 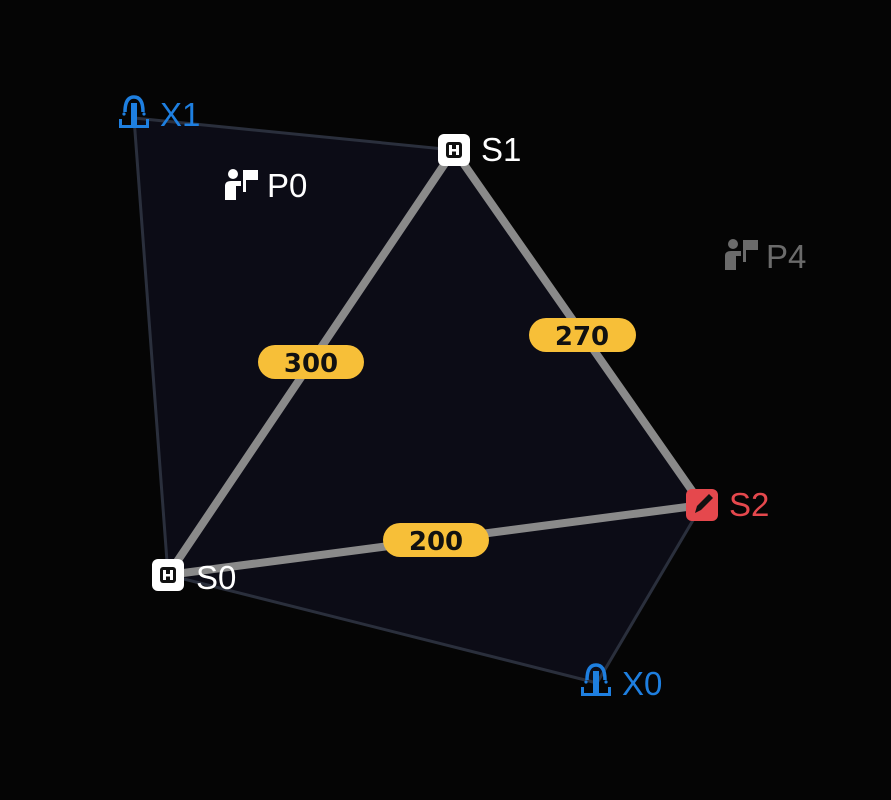 I want to click on svg-text: 300, so click(x=311, y=364).